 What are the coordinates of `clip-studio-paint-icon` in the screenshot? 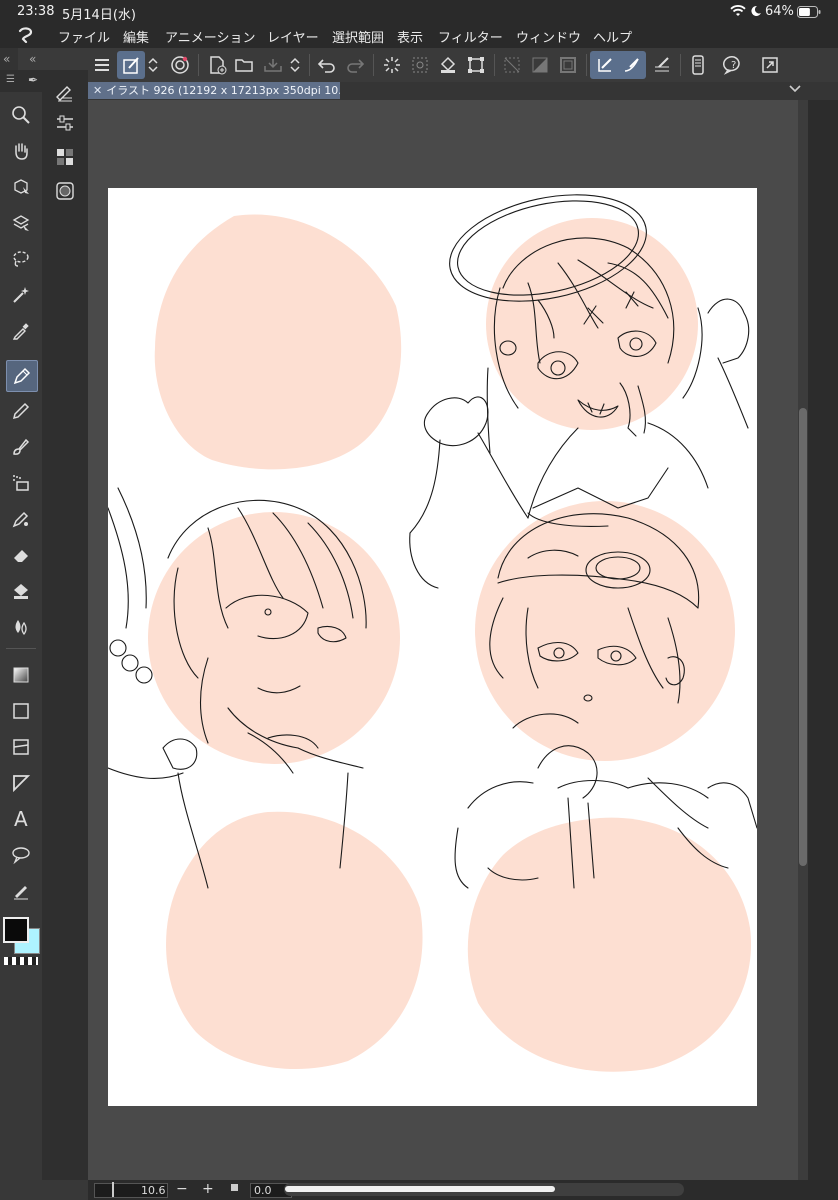 It's located at (180, 65).